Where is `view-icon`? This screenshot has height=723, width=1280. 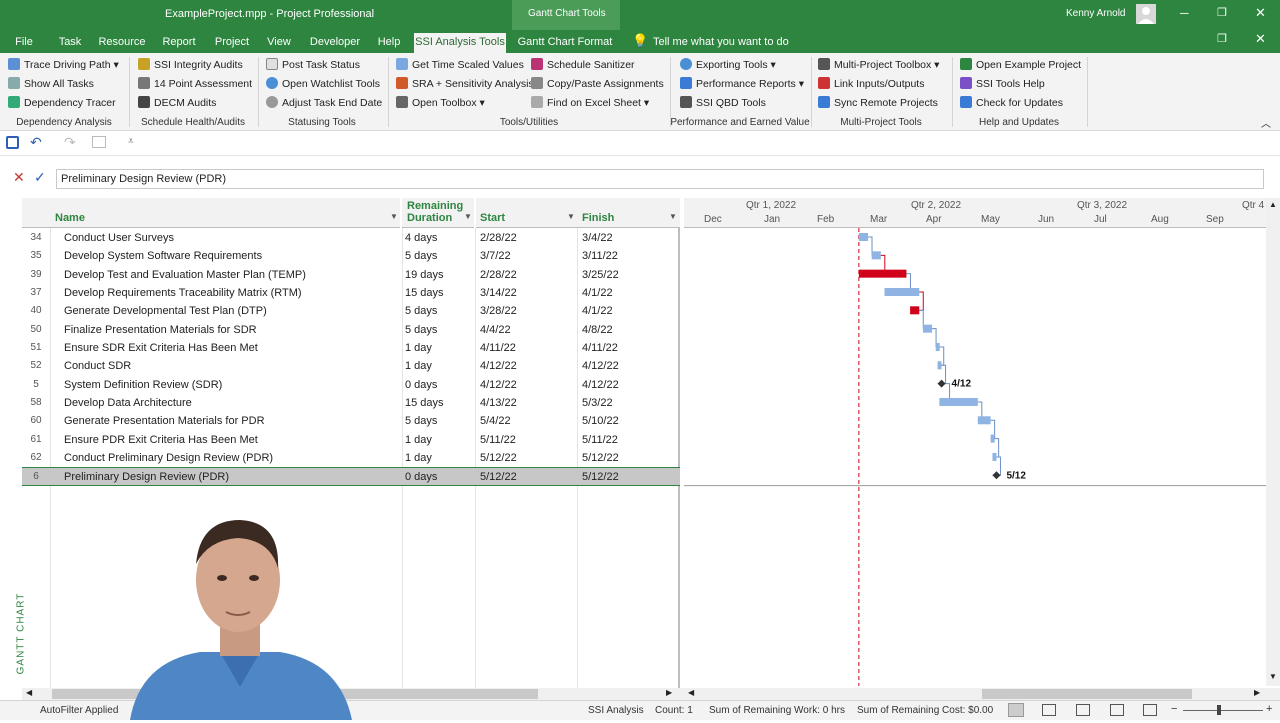 view-icon is located at coordinates (99, 142).